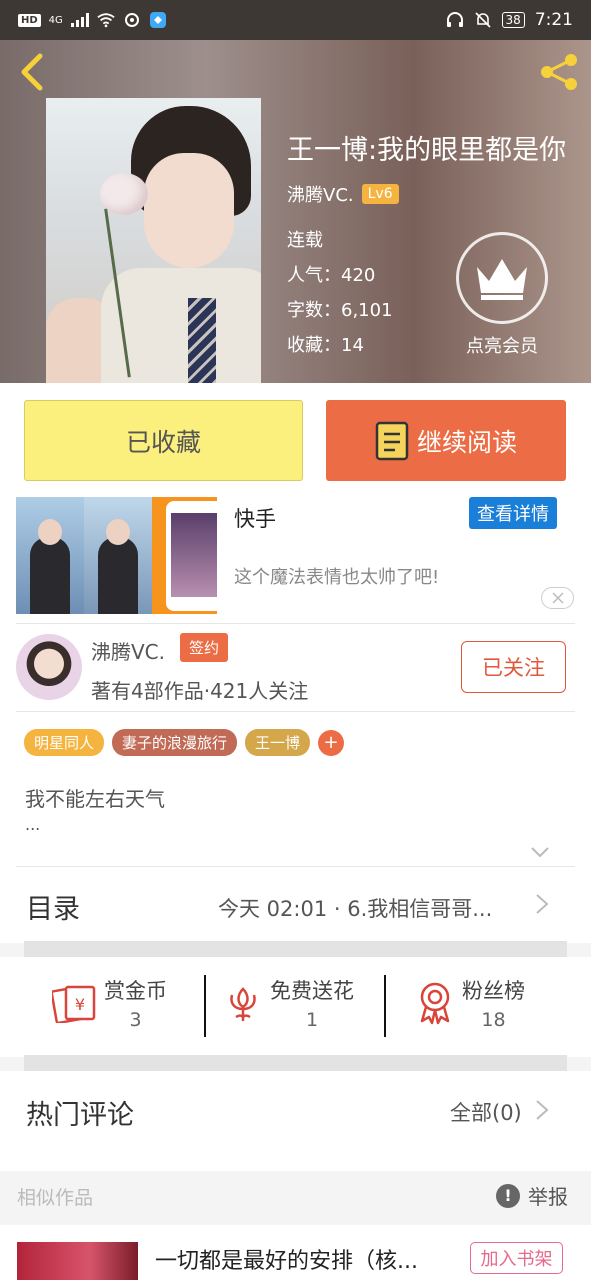 The image size is (591, 1280). What do you see at coordinates (295, 559) in the screenshot?
I see `ad-banner: 快手 查看详情 这个魔法表情也太帅了吧!` at bounding box center [295, 559].